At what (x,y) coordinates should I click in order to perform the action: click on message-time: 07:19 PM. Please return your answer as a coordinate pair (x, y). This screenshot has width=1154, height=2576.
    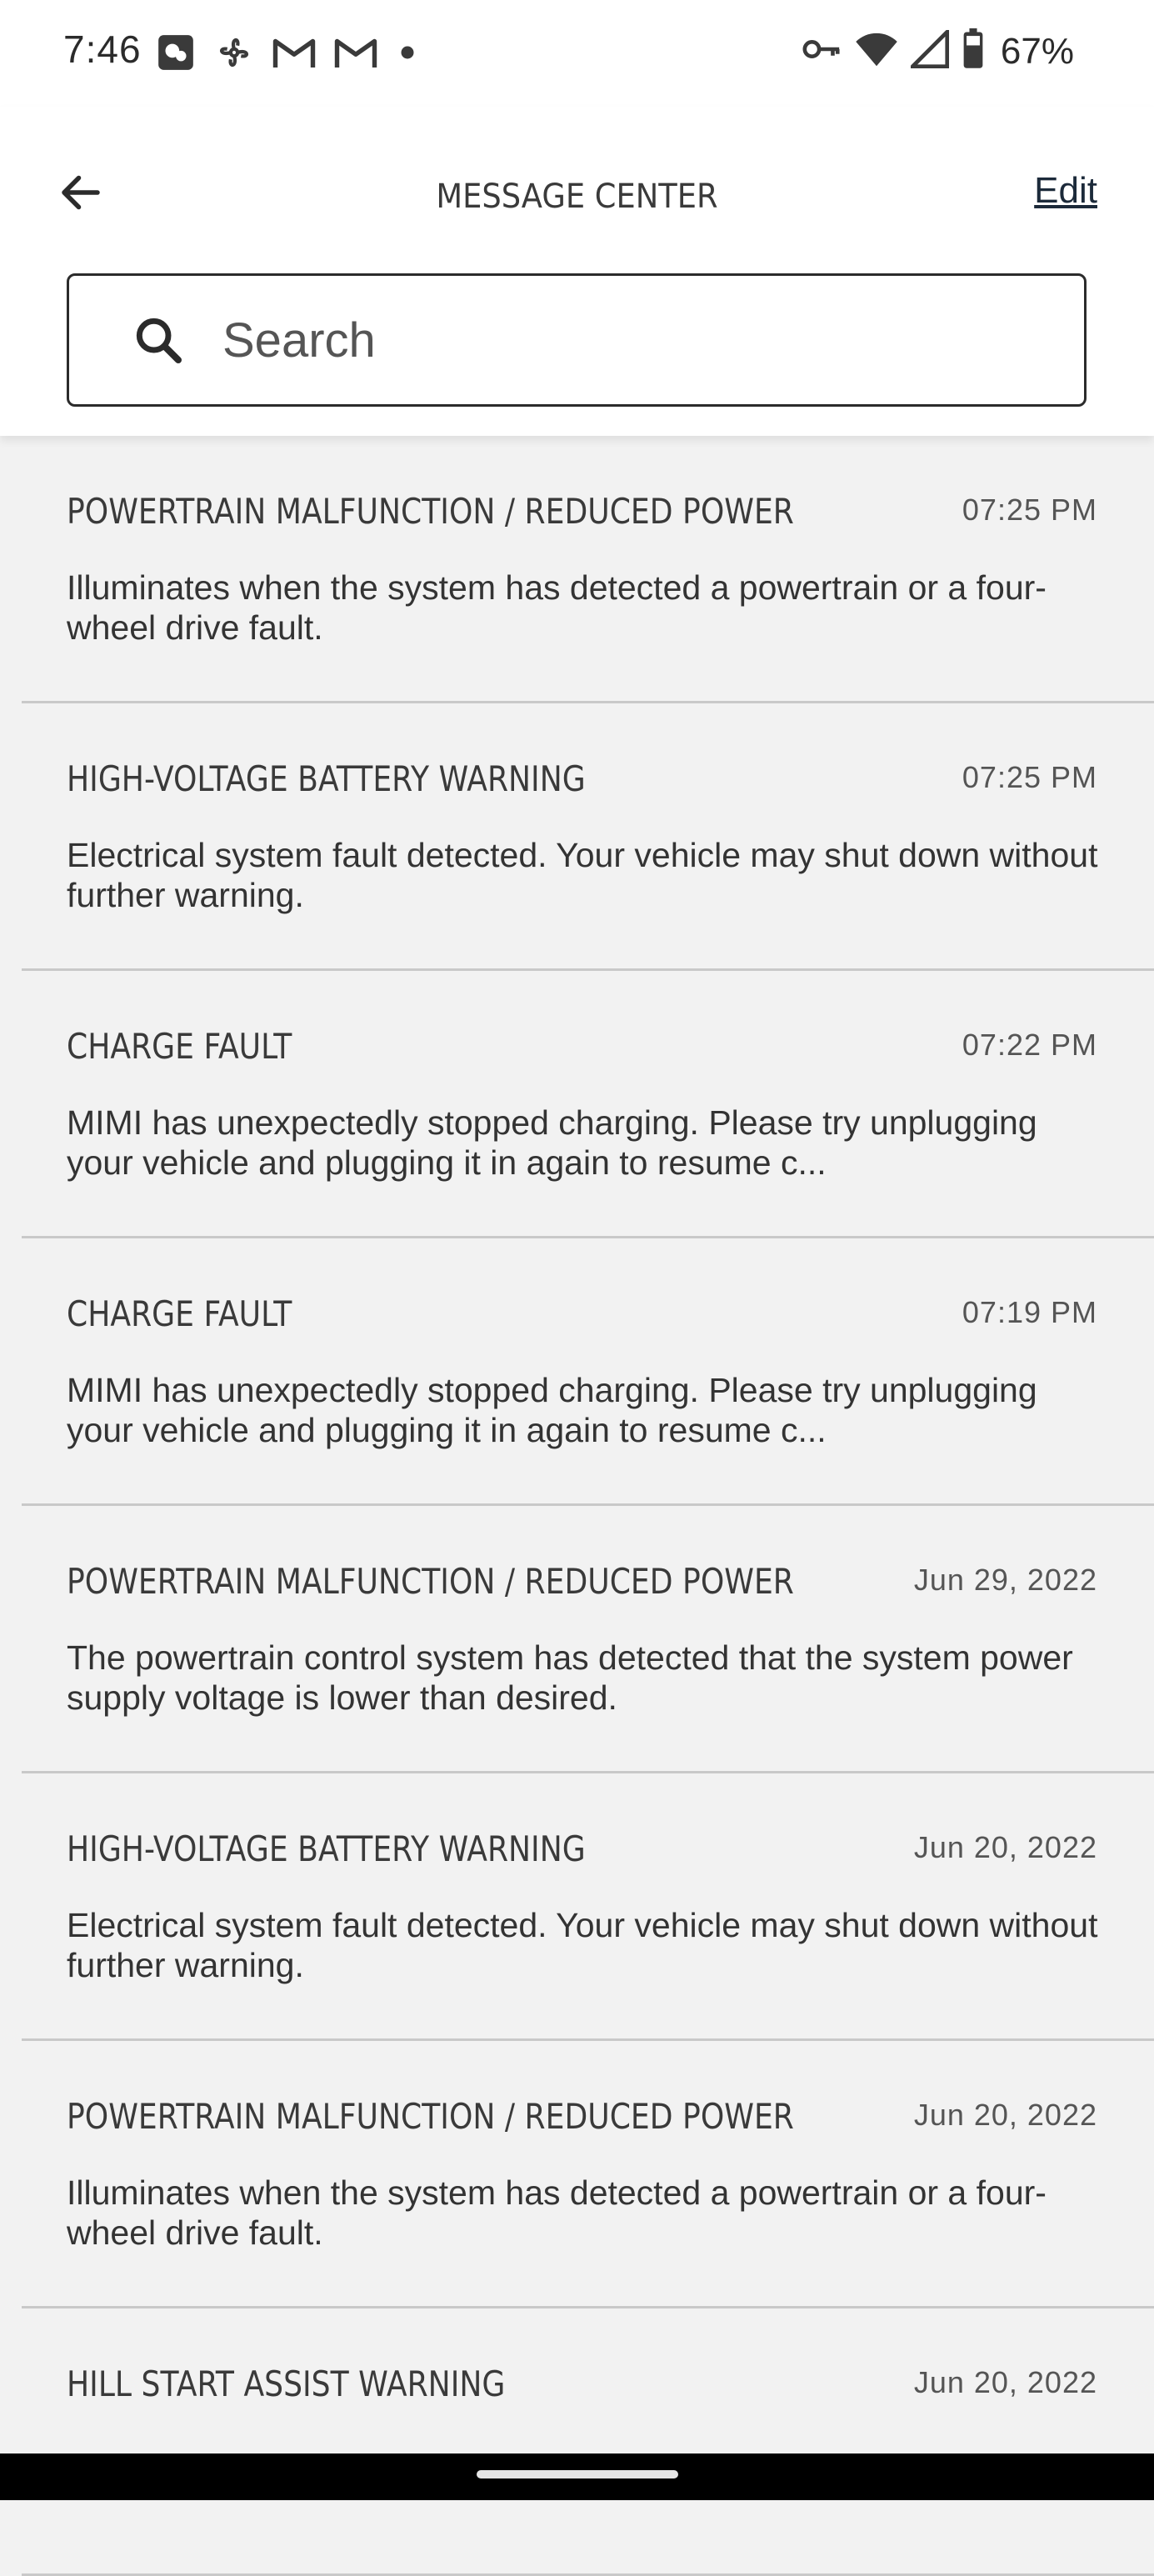
    Looking at the image, I should click on (1029, 1312).